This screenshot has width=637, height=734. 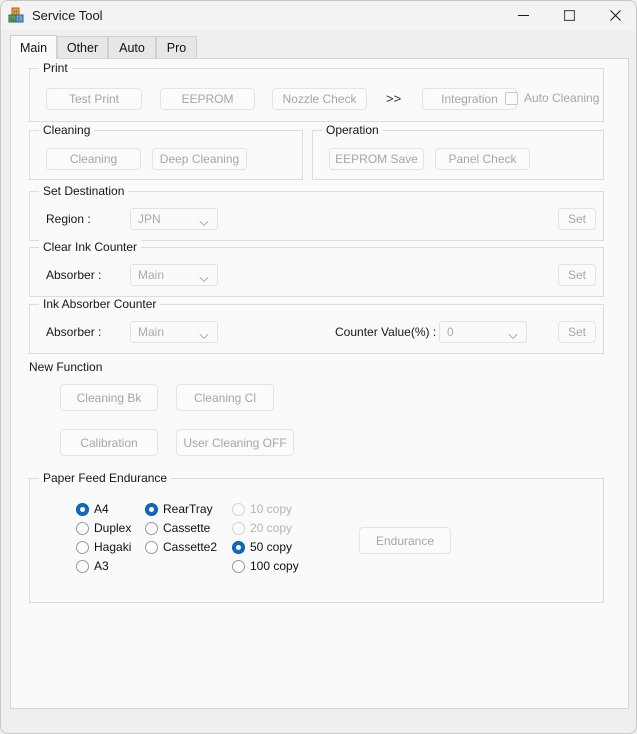 What do you see at coordinates (483, 332) in the screenshot?
I see `counter-value-combobox: 0` at bounding box center [483, 332].